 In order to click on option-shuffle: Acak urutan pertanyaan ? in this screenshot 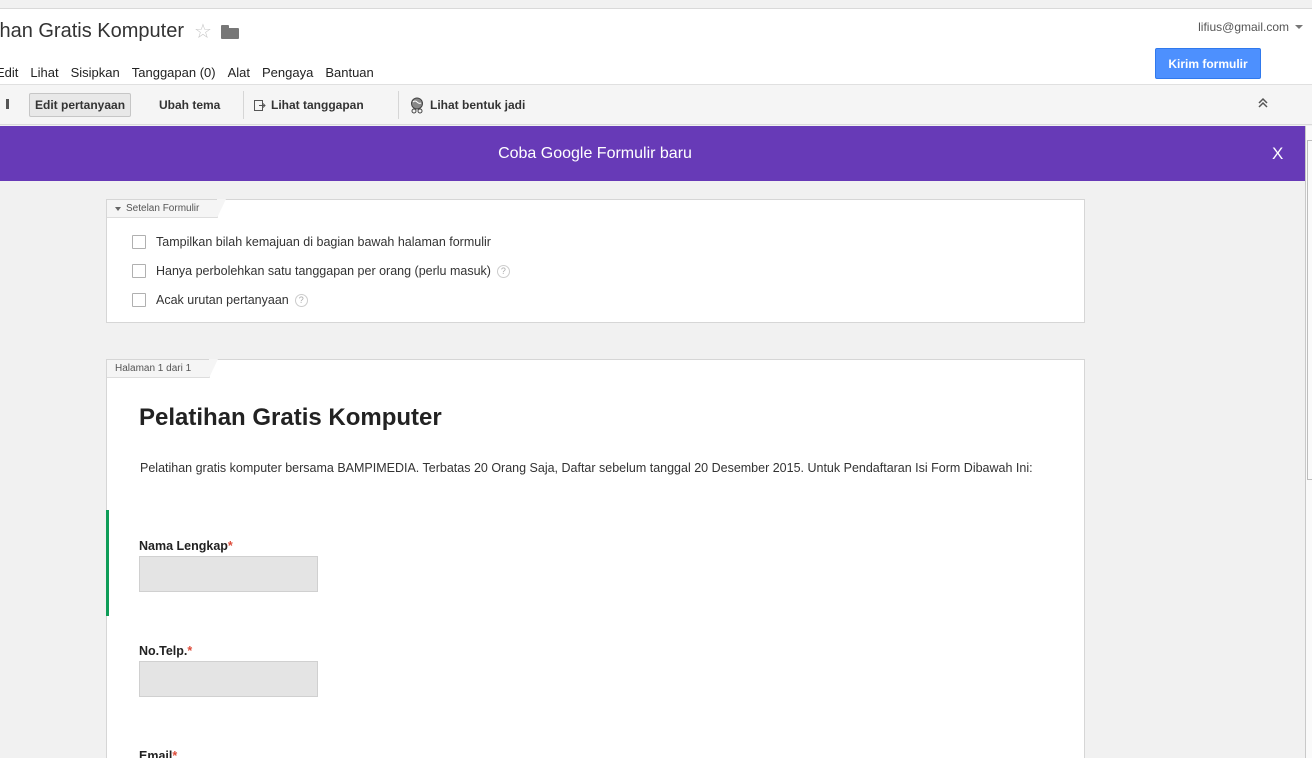, I will do `click(220, 300)`.